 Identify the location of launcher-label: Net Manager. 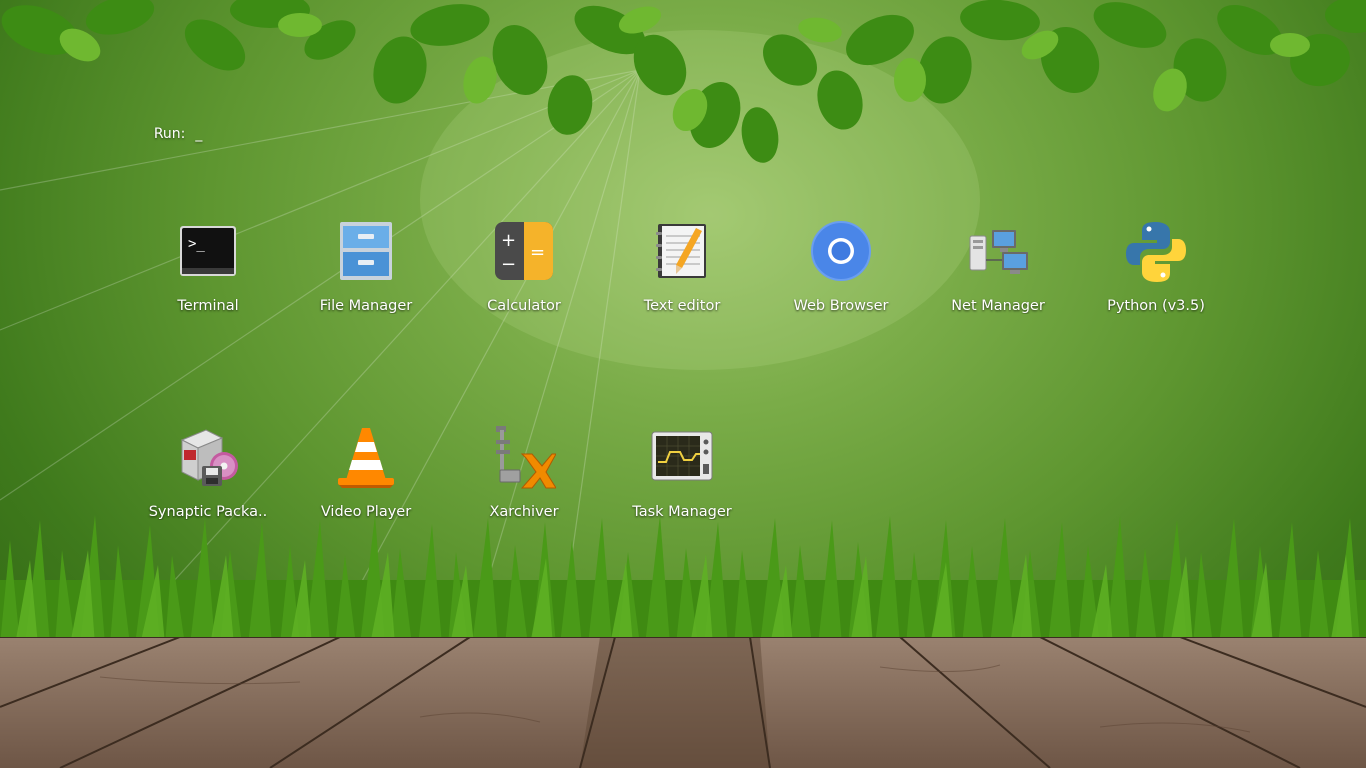
(998, 306).